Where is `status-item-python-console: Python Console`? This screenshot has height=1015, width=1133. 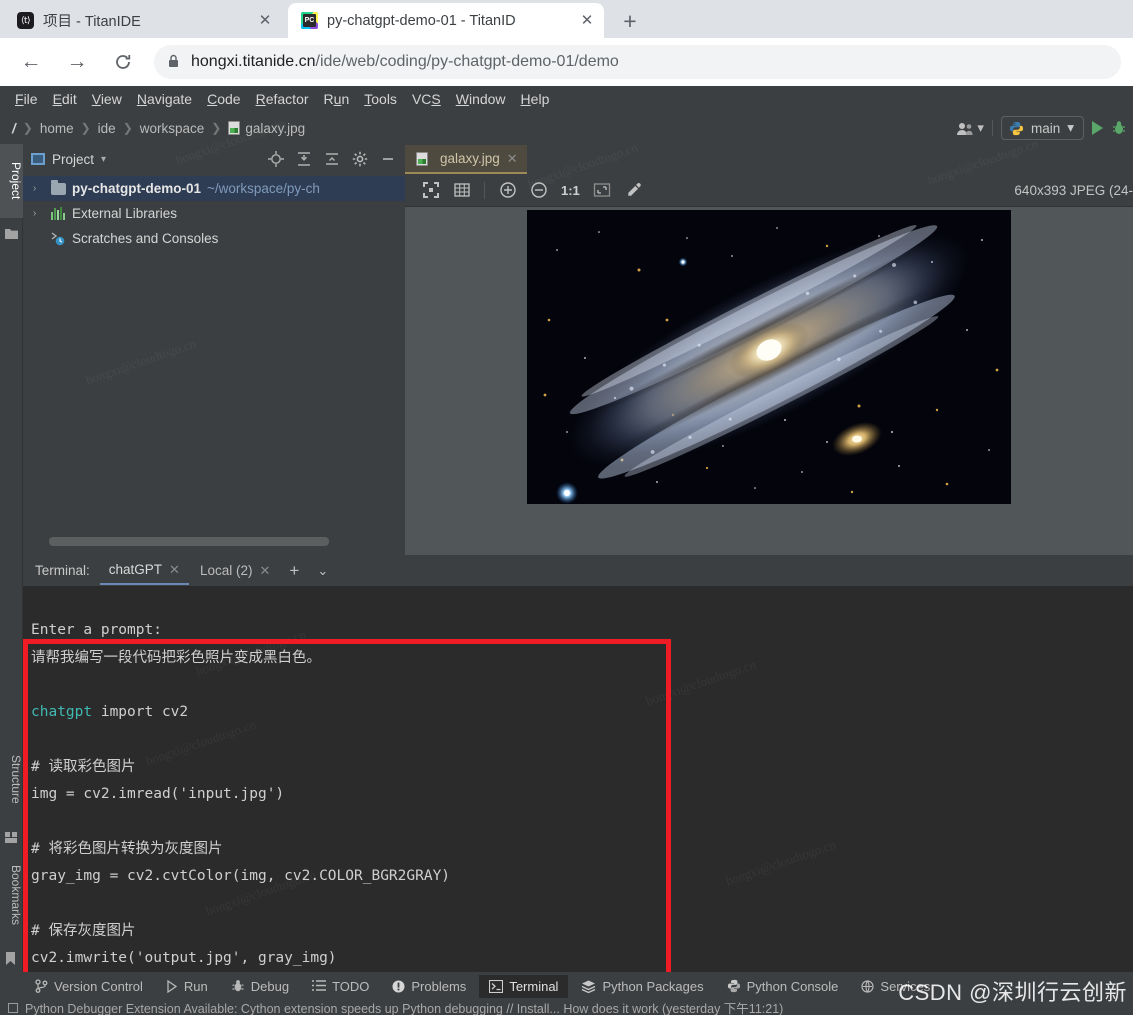 status-item-python-console: Python Console is located at coordinates (783, 986).